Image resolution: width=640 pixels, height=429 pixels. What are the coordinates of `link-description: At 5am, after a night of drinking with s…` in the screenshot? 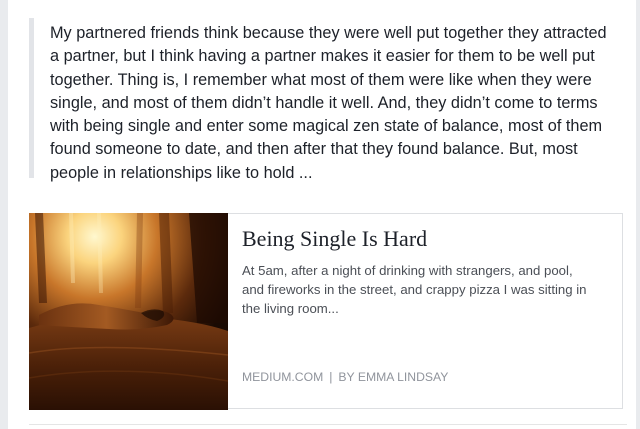 It's located at (414, 289).